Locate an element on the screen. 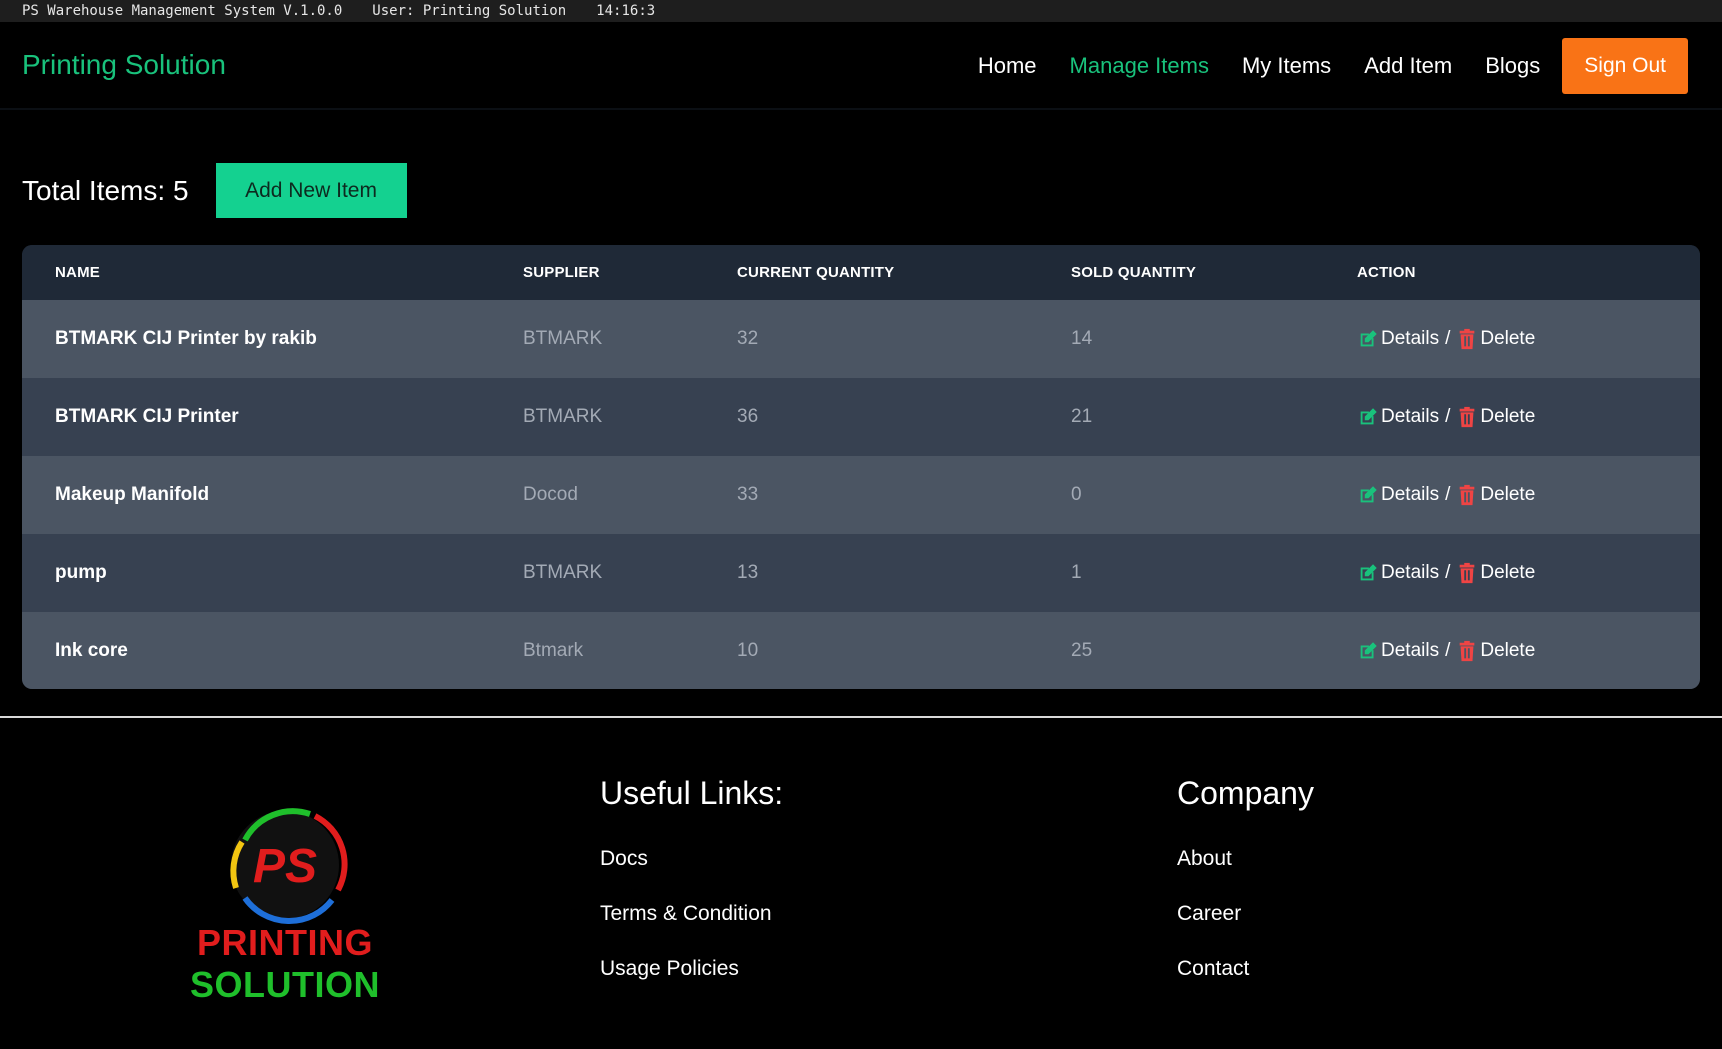 This screenshot has height=1049, width=1722. status-user: User: Printing Solution is located at coordinates (469, 11).